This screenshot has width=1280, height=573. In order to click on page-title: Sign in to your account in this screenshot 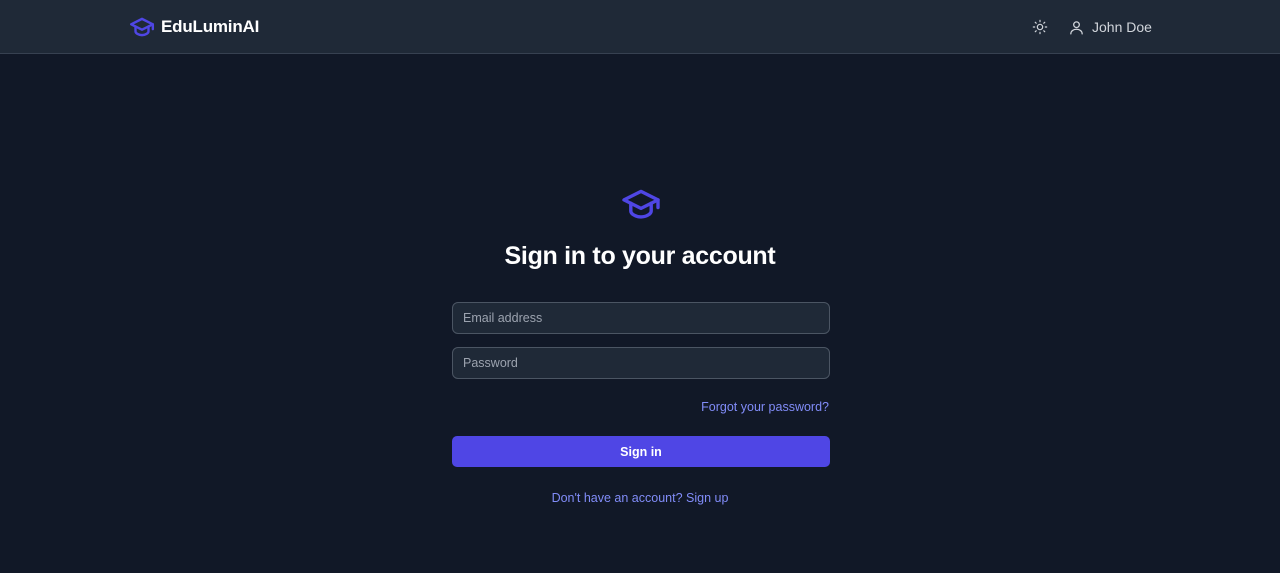, I will do `click(640, 256)`.